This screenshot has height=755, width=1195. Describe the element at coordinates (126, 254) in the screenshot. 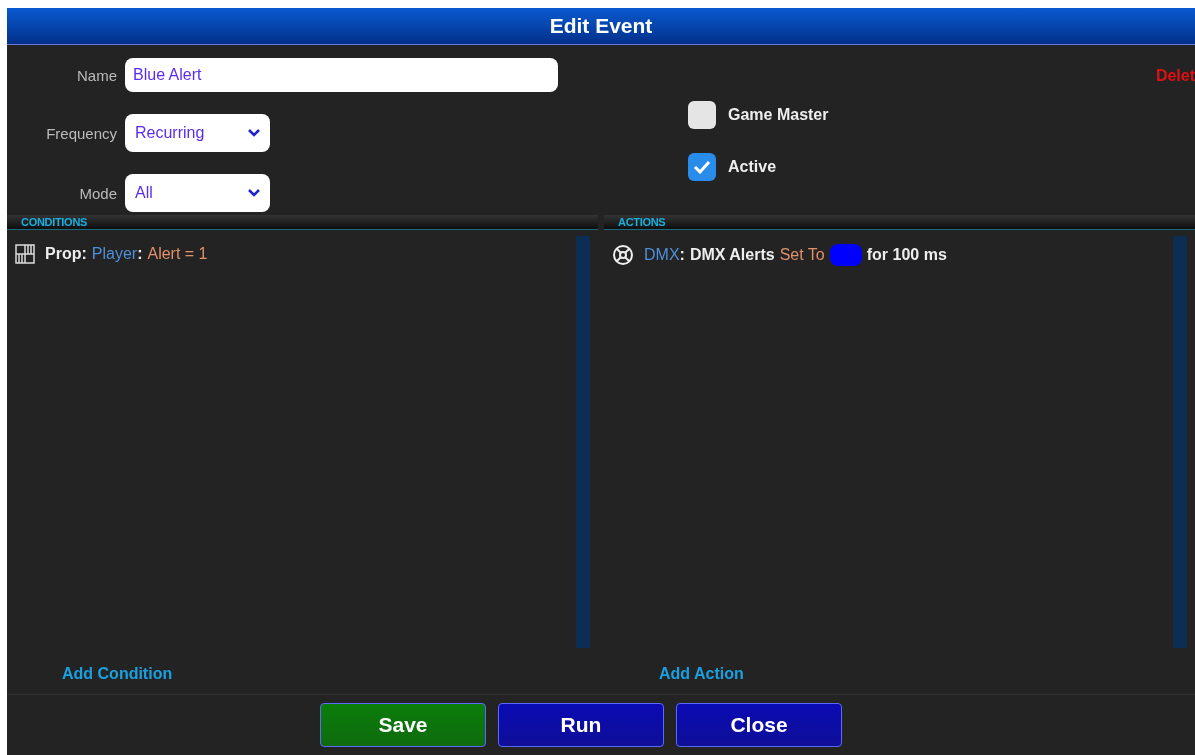

I see `item-text: Prop: Player: Alert = 1` at that location.